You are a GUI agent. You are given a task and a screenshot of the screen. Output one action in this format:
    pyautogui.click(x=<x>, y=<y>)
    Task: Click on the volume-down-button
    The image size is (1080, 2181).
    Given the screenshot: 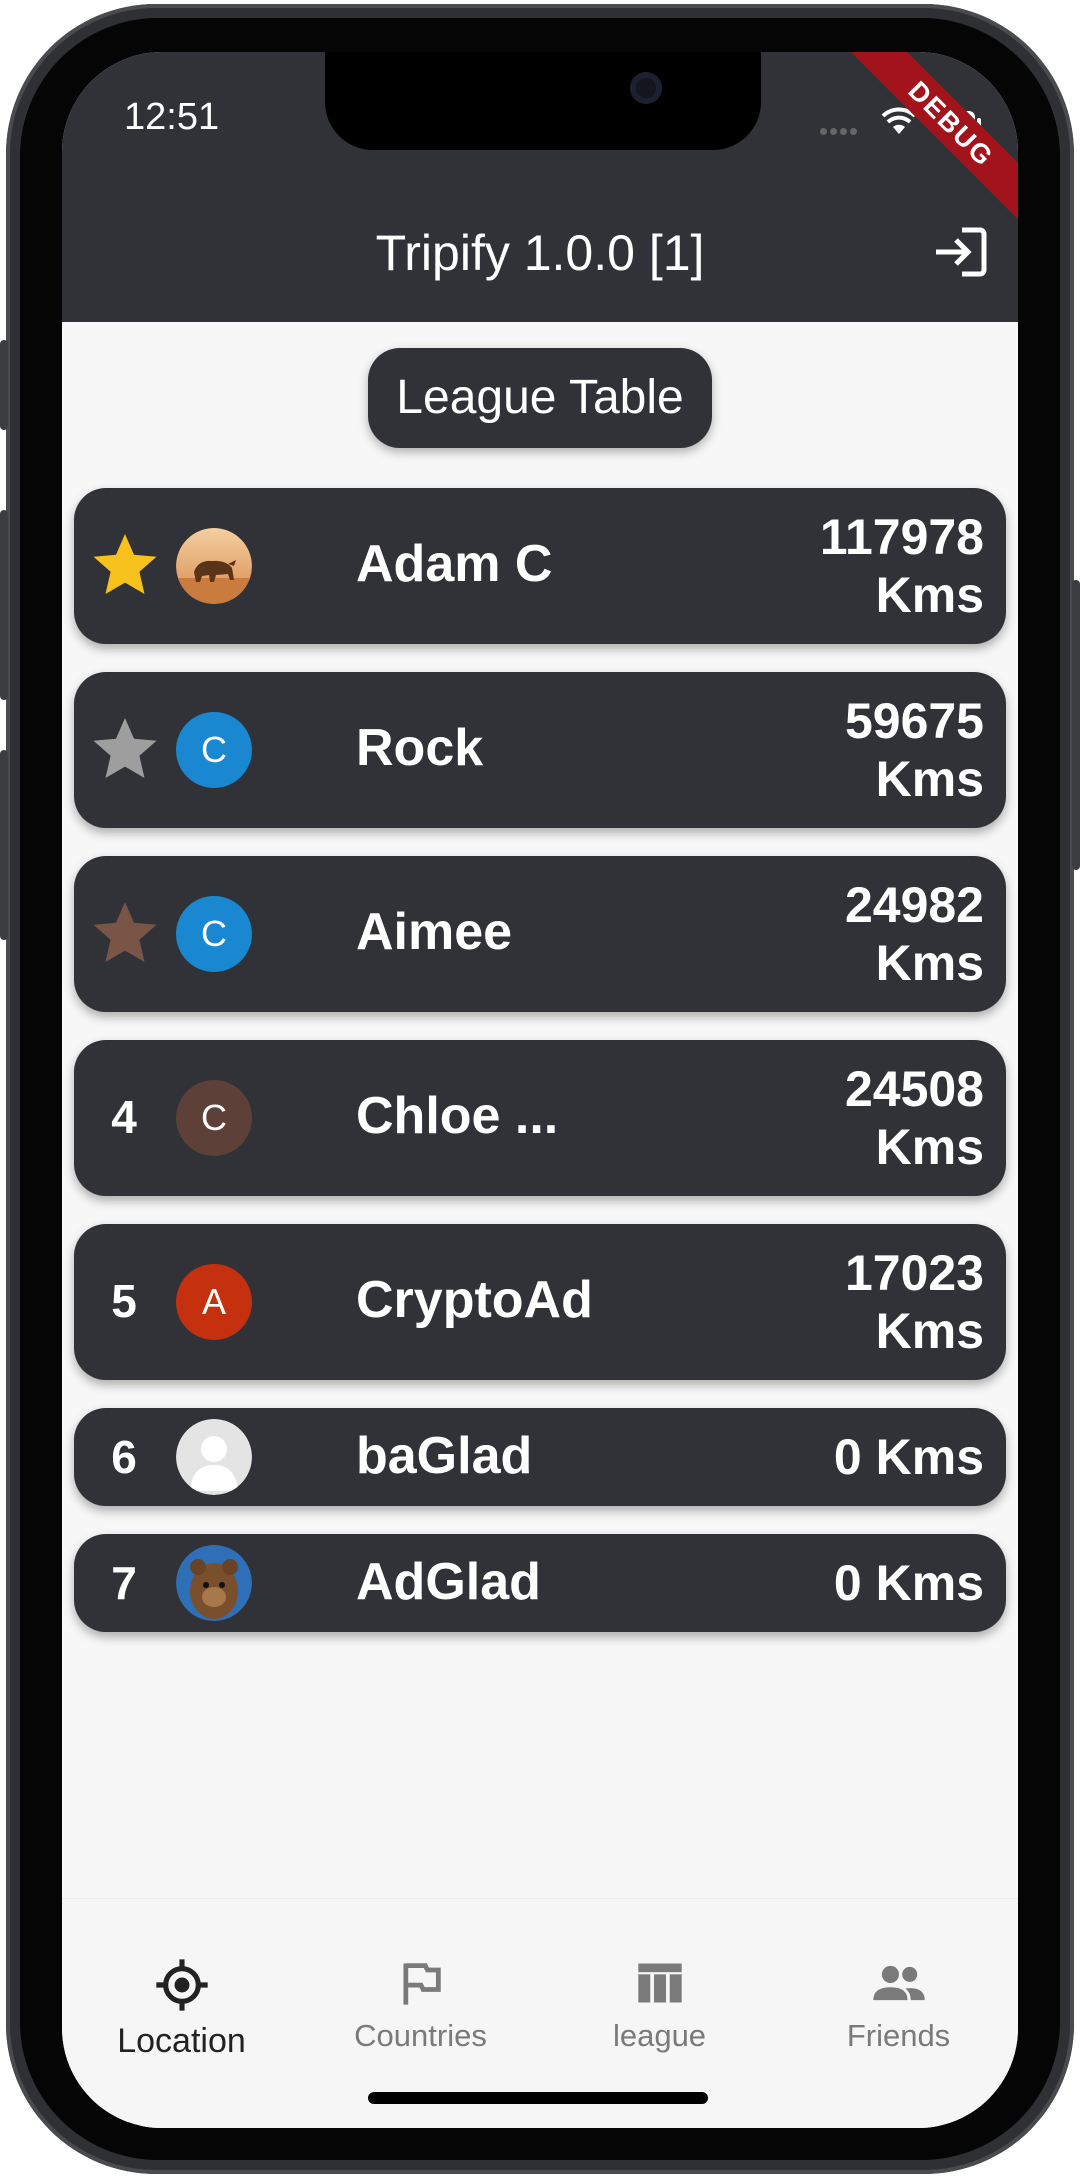 What is the action you would take?
    pyautogui.click(x=4, y=845)
    